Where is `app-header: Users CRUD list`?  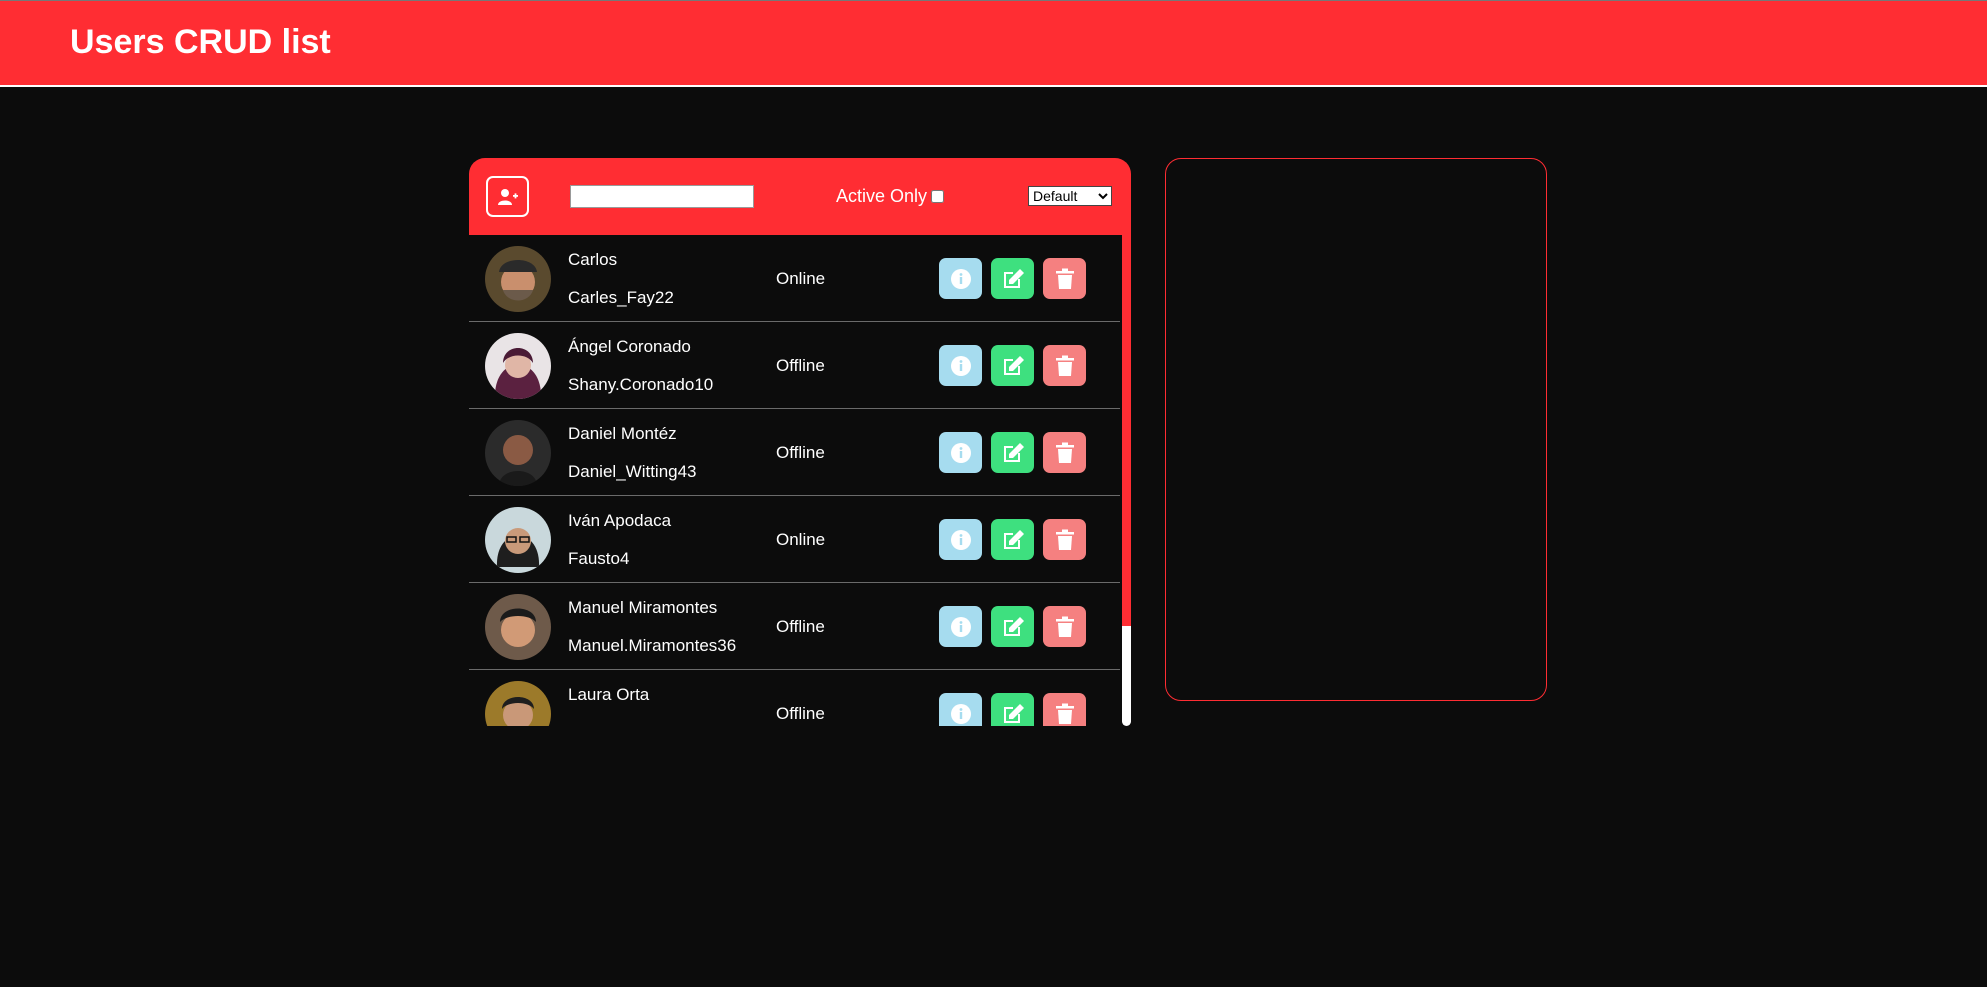
app-header: Users CRUD list is located at coordinates (993, 43).